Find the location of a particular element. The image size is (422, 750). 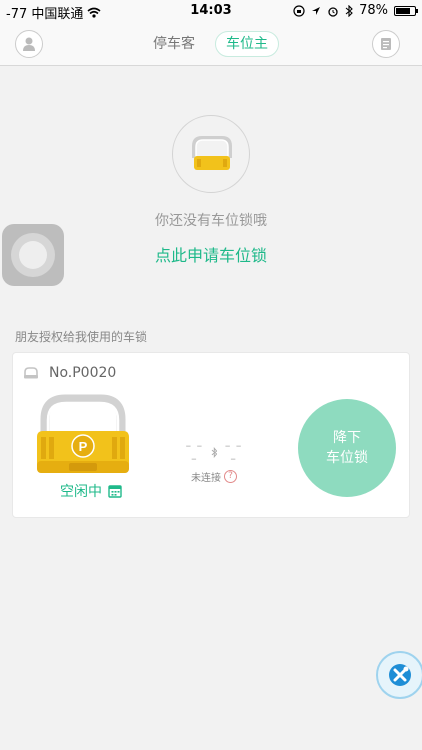

alarm-icon is located at coordinates (333, 11).